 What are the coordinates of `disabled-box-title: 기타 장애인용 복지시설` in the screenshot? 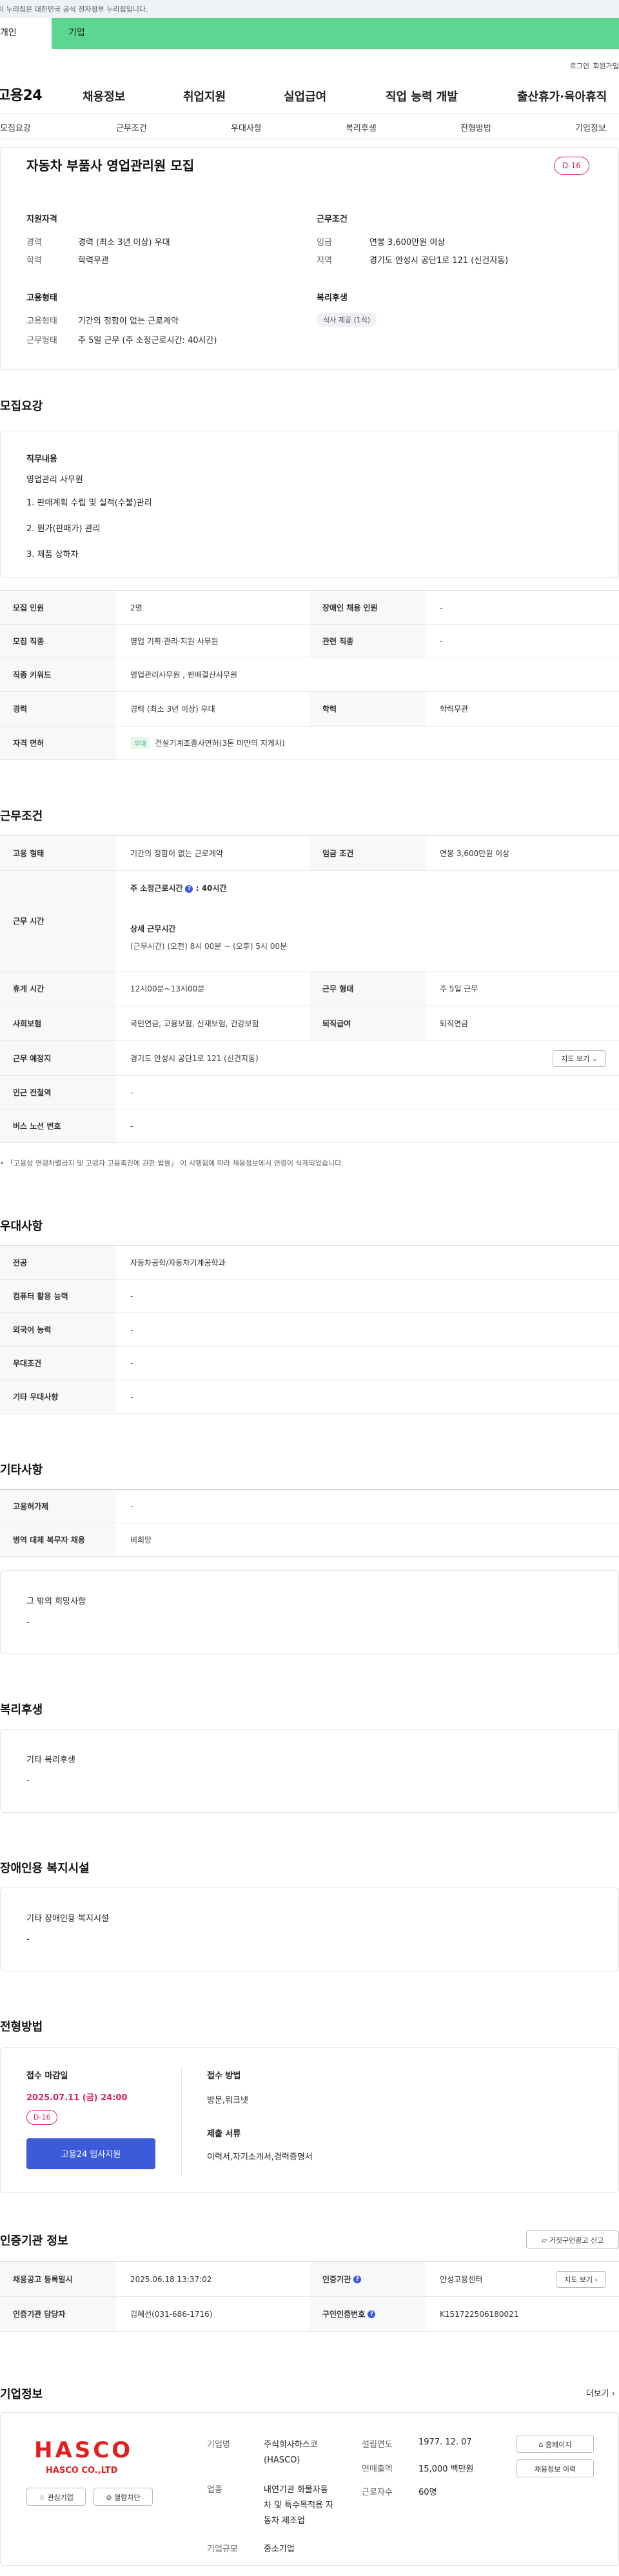 It's located at (67, 1919).